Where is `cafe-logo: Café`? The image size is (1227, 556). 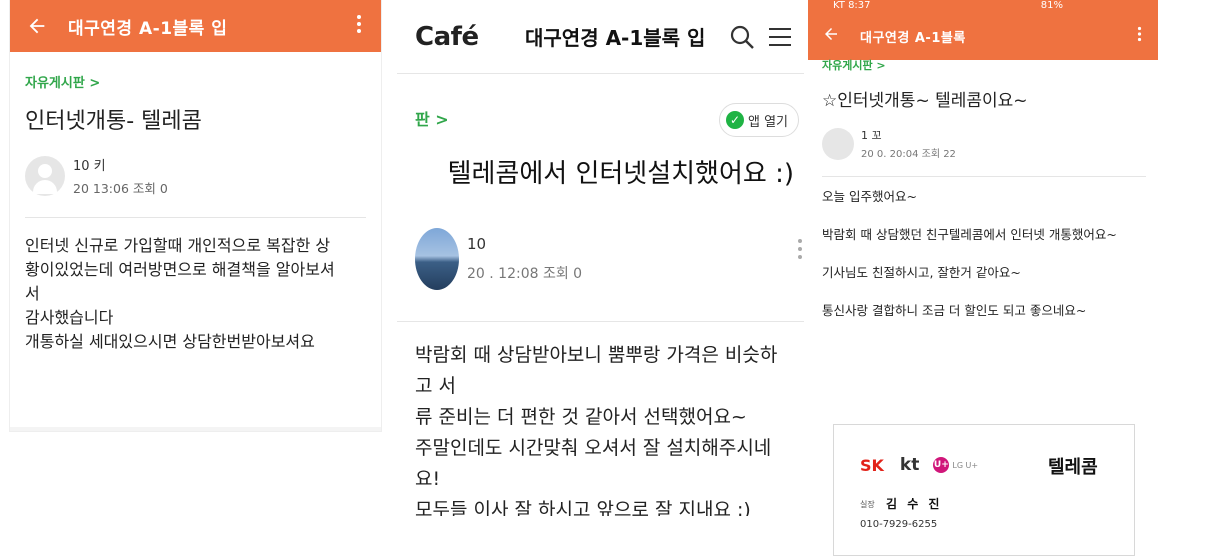
cafe-logo: Café is located at coordinates (470, 37).